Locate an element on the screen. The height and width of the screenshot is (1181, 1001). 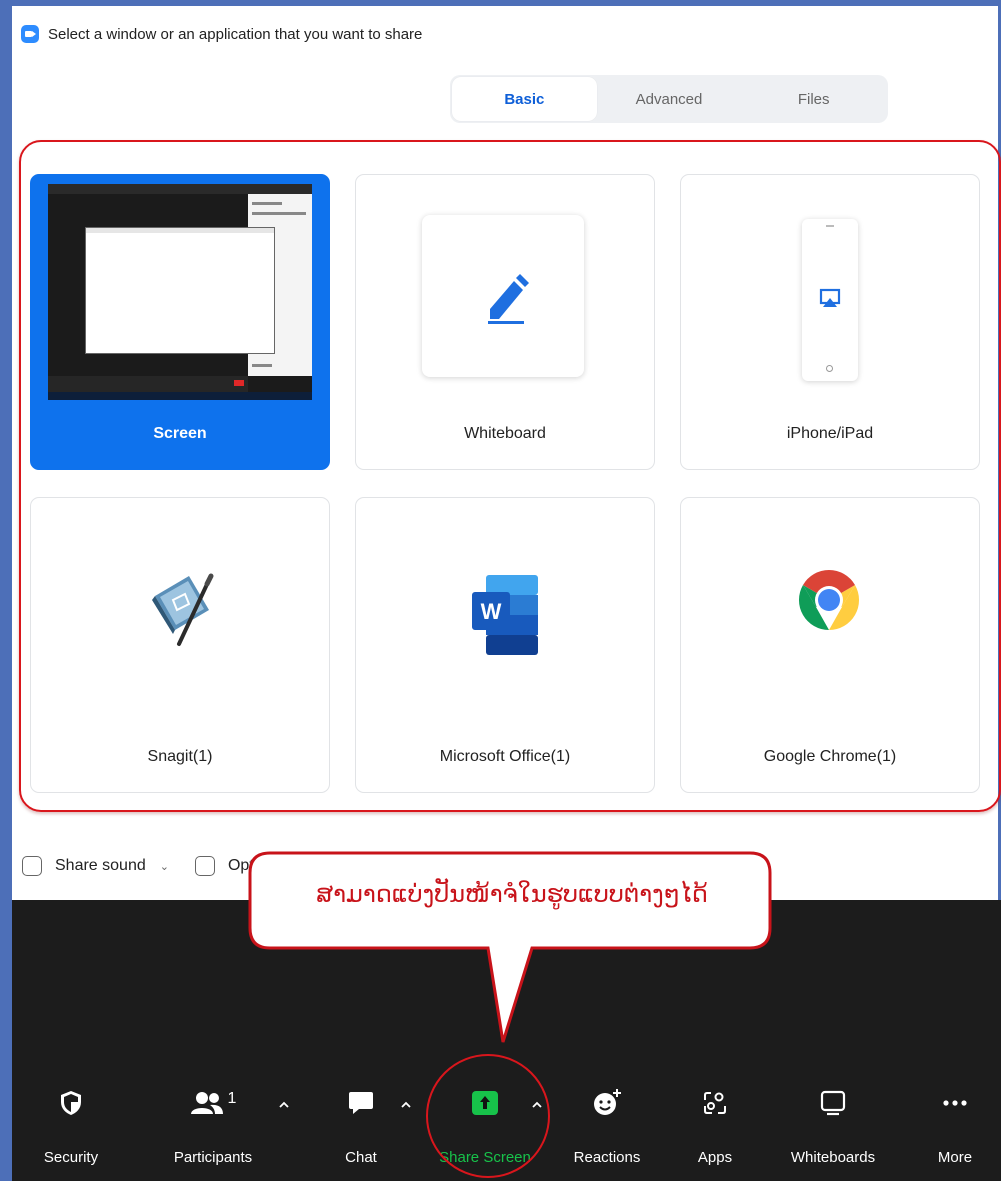
share-tile-whiteboard: Whiteboard is located at coordinates (505, 322).